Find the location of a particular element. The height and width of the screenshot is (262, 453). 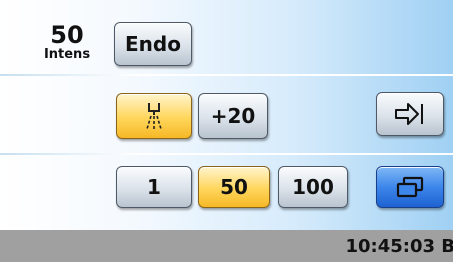

spray-toggle-button is located at coordinates (154, 116).